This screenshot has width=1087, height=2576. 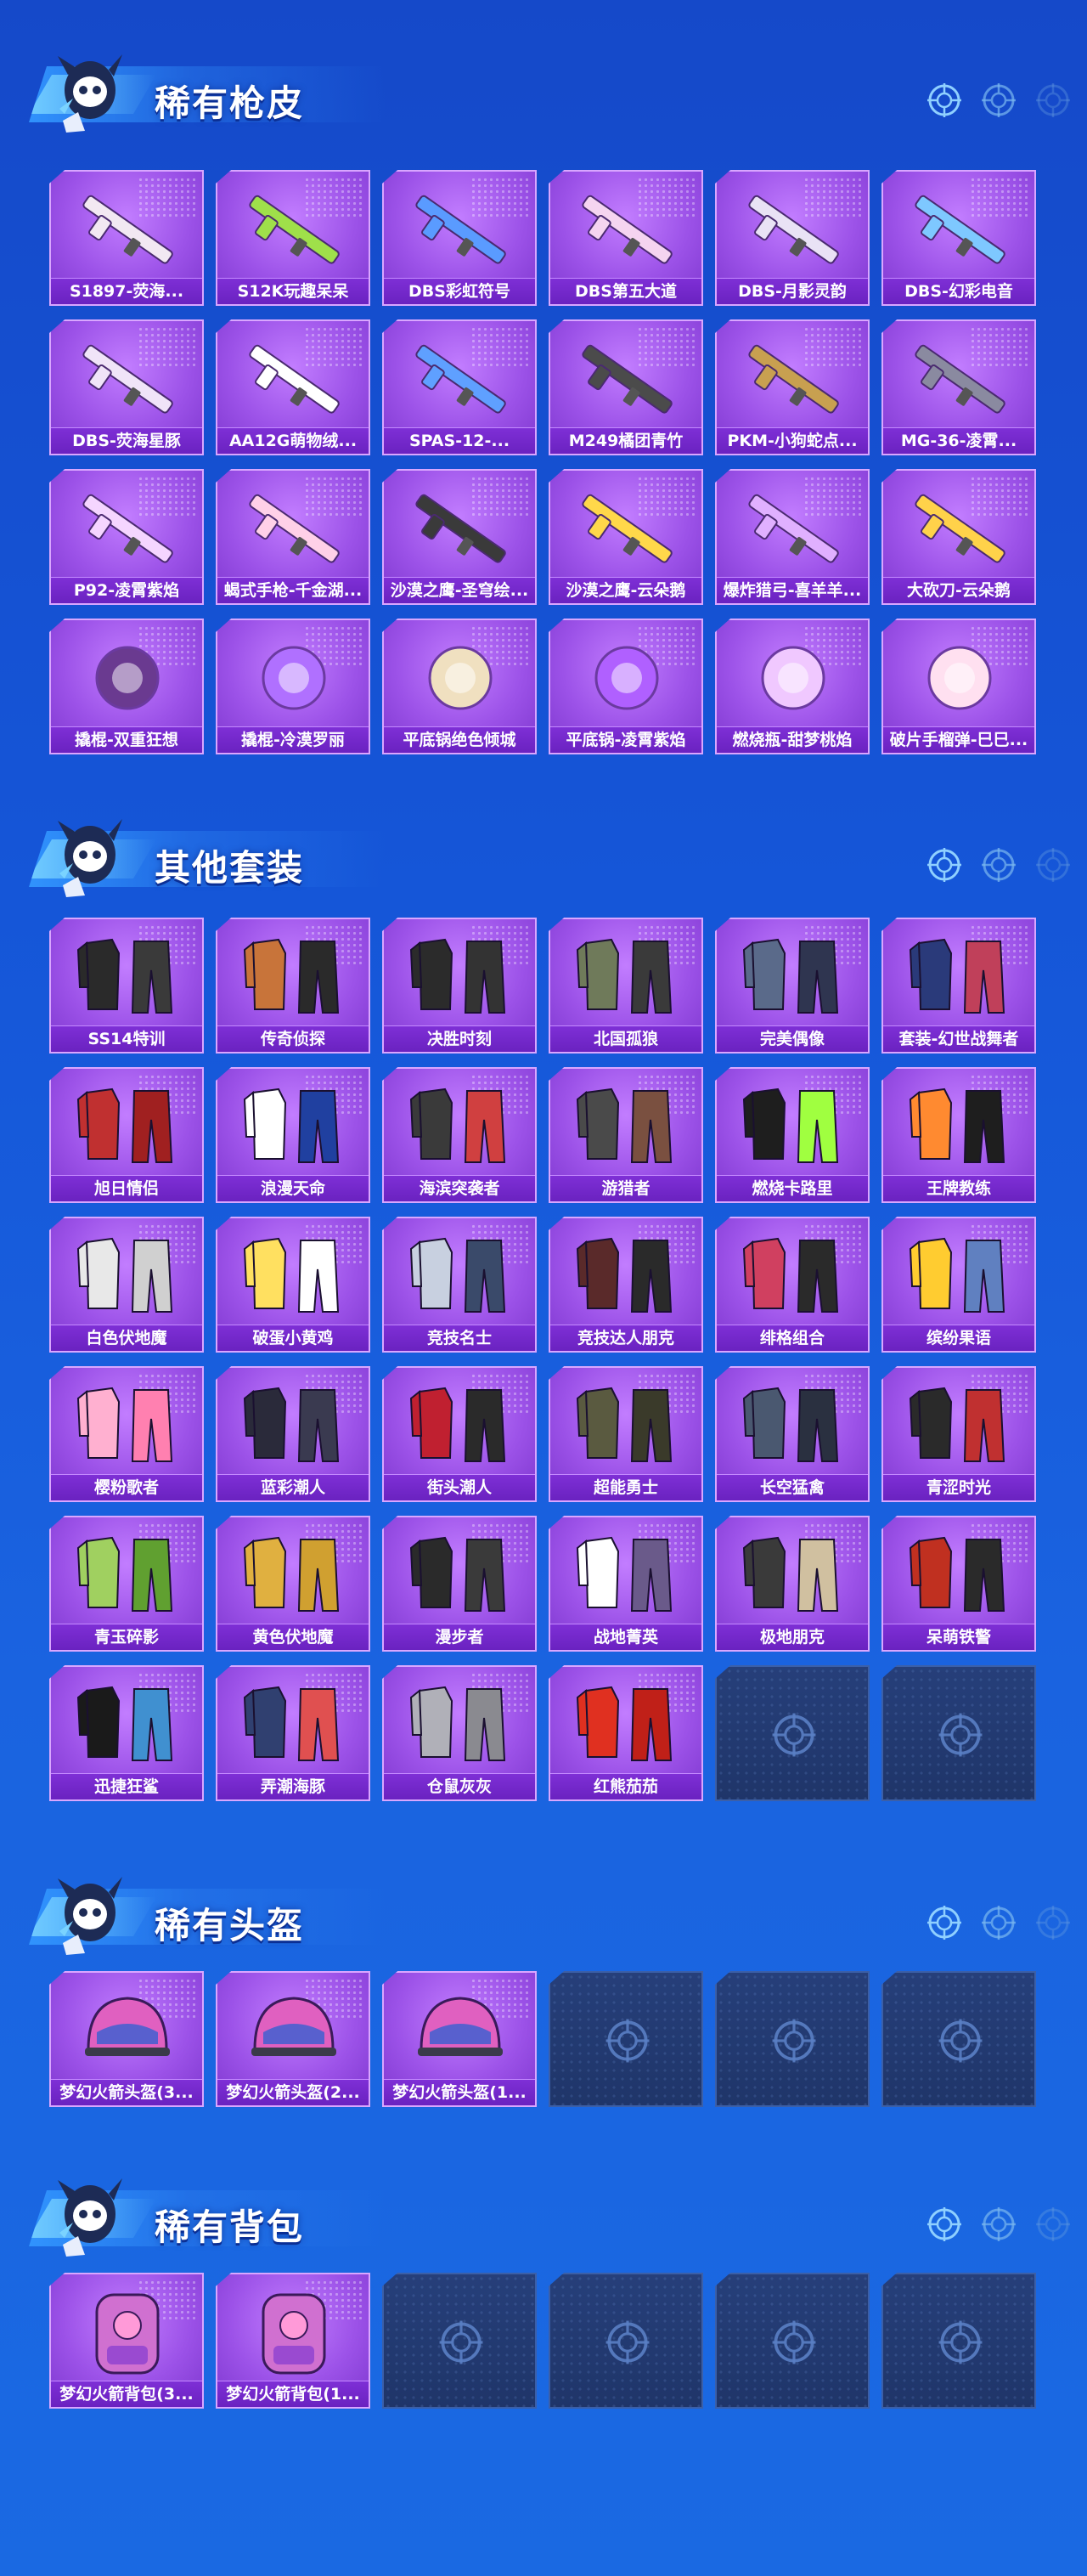 I want to click on item-card: 红熊茄茄, so click(x=626, y=1733).